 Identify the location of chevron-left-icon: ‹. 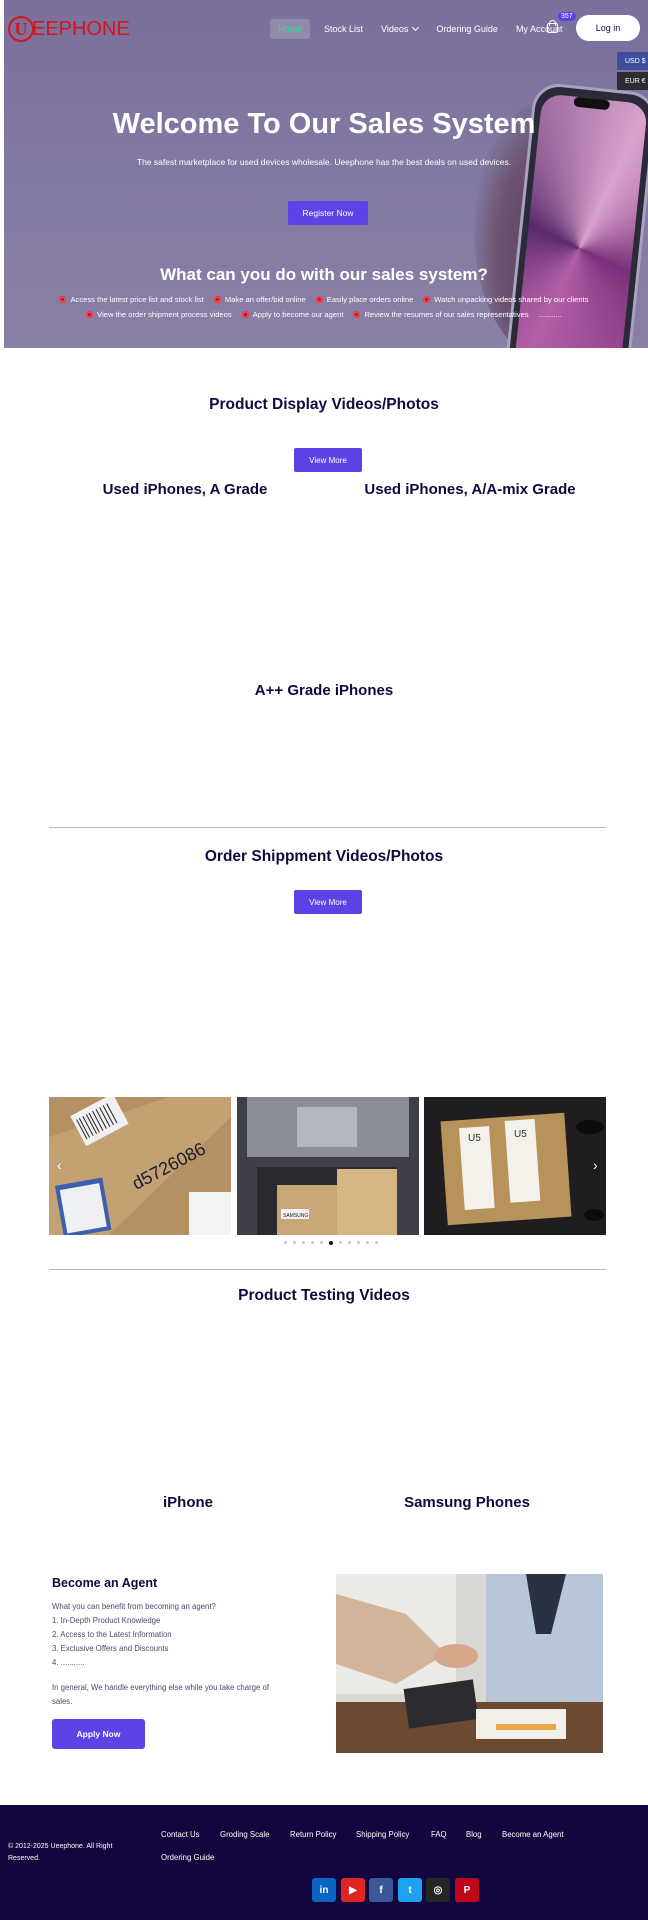
(59, 1165).